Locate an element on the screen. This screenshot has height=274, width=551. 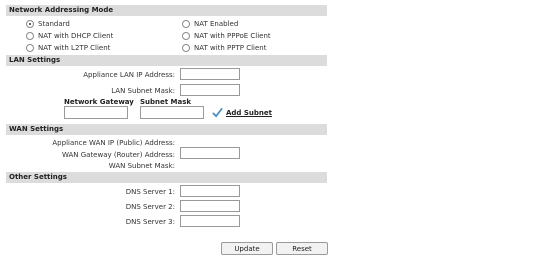
radio-nat-dhcp-label: NAT with DHCP Client is located at coordinates (76, 36).